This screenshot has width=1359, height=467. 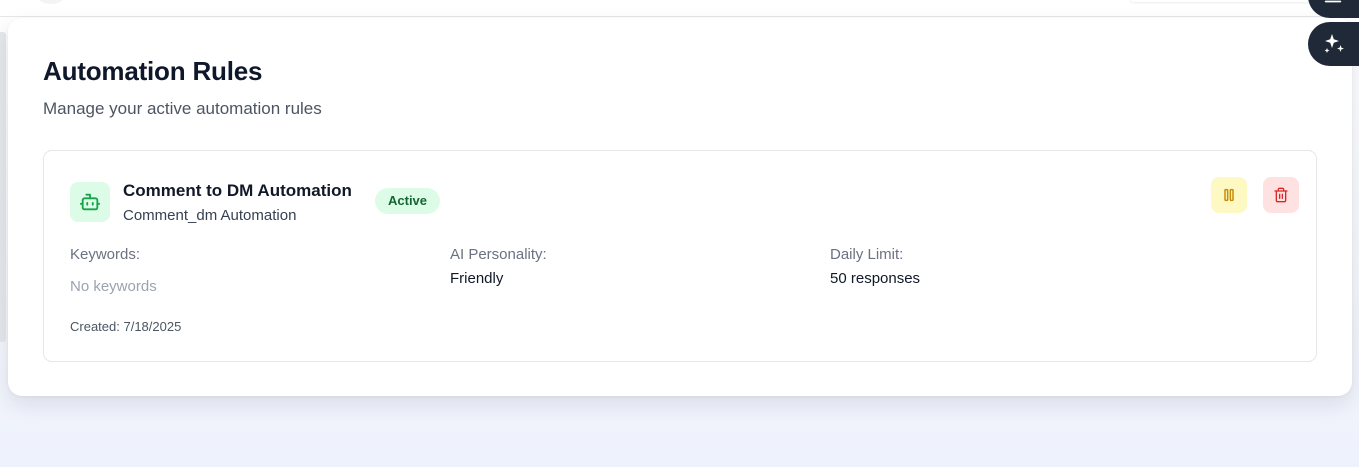 I want to click on page-title: Automation Rules, so click(x=153, y=71).